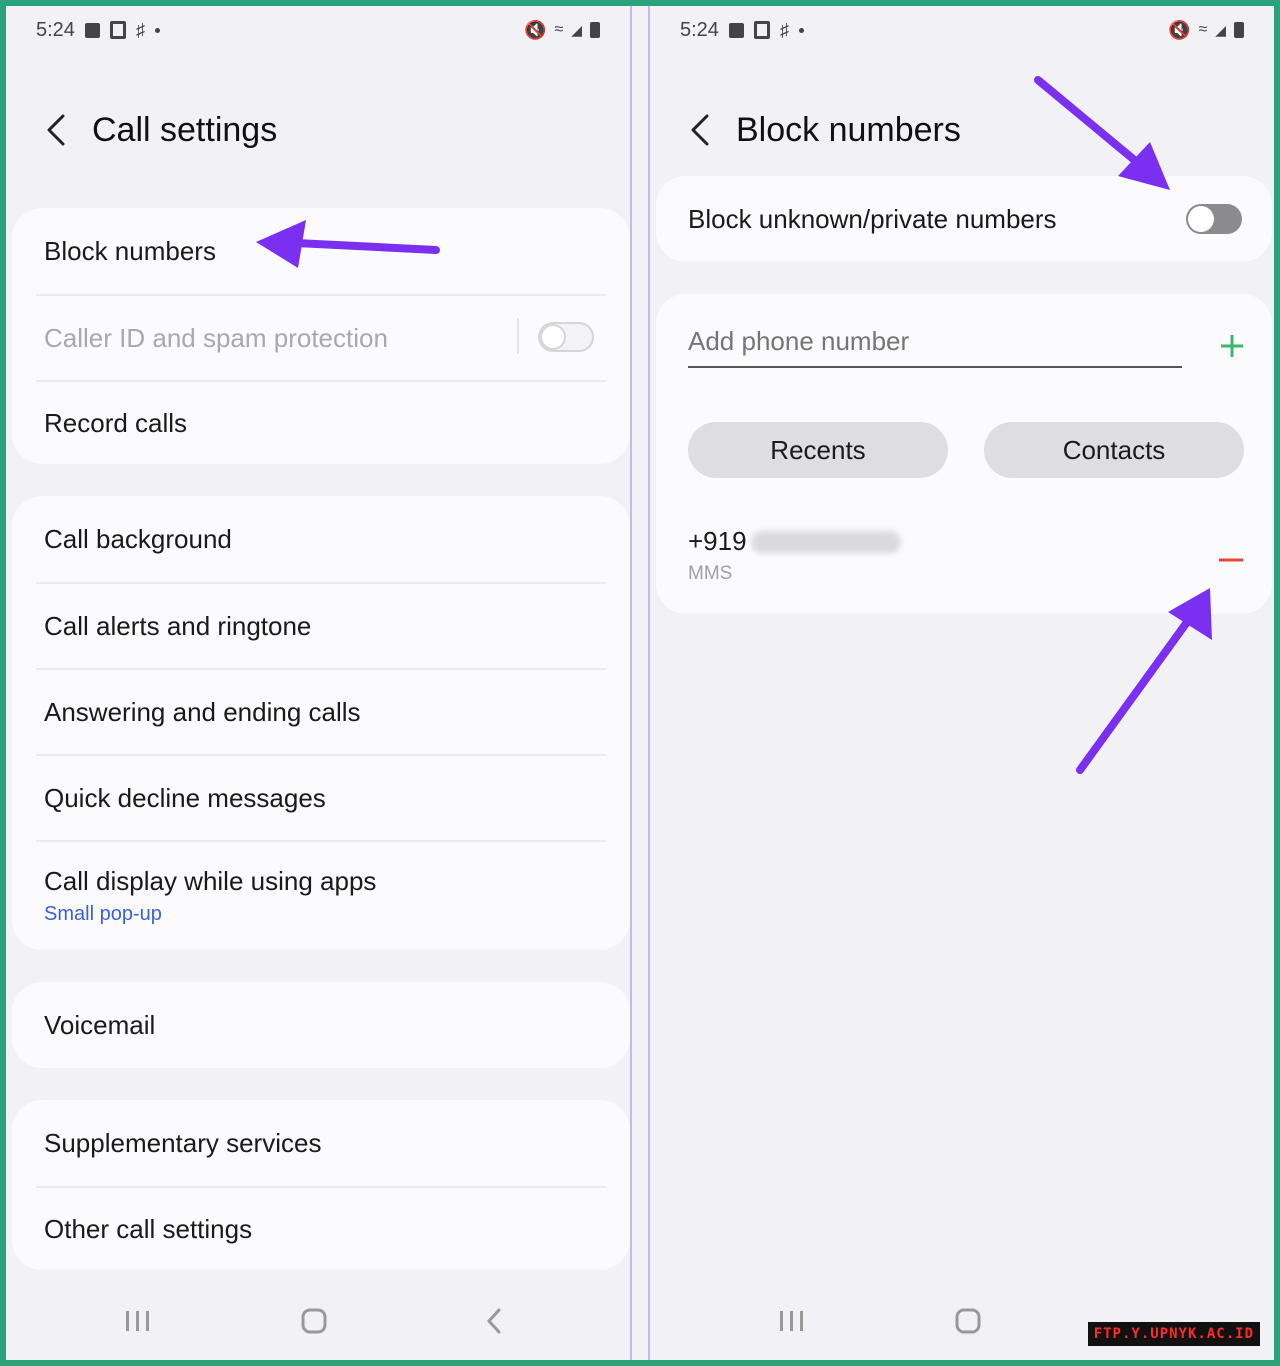  What do you see at coordinates (968, 561) in the screenshot?
I see `blocked-number-item: +919 MMS` at bounding box center [968, 561].